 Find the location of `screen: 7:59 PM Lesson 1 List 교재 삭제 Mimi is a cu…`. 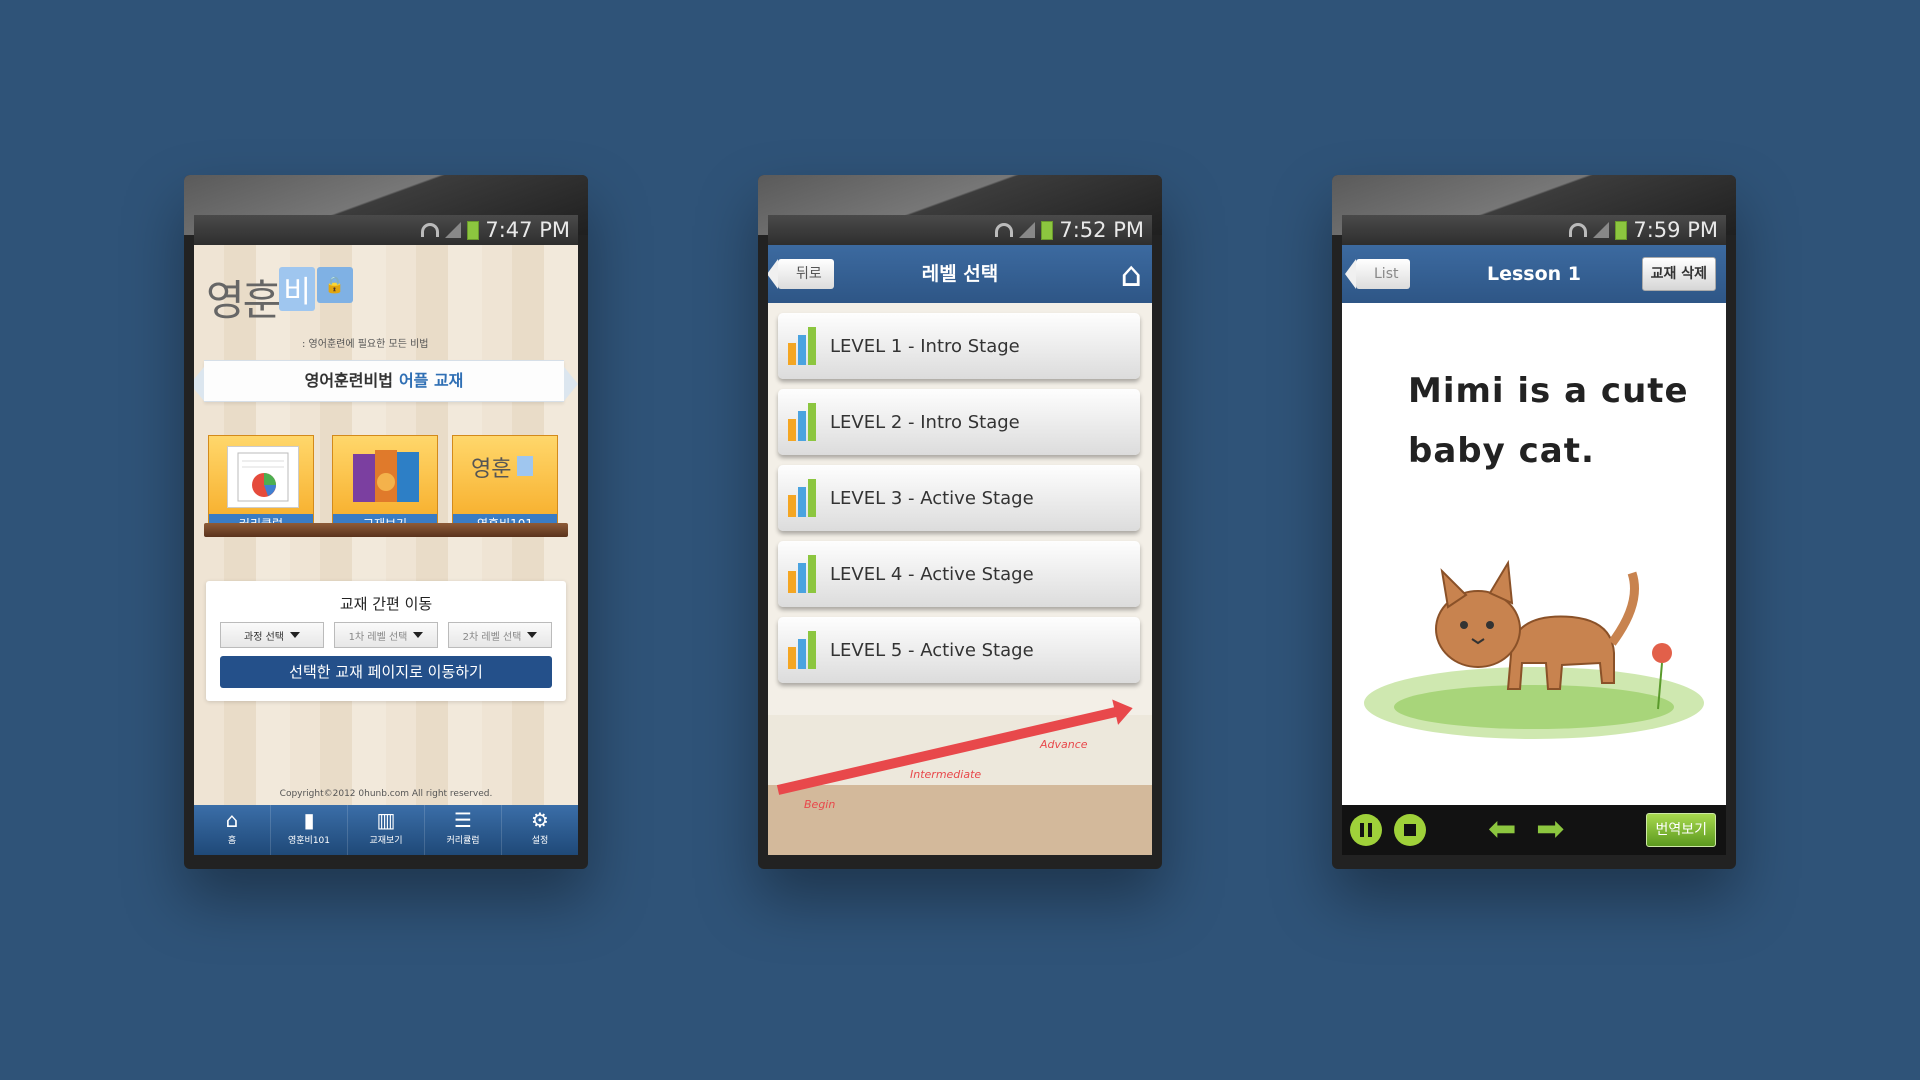

screen: 7:59 PM Lesson 1 List 교재 삭제 Mimi is a cu… is located at coordinates (1534, 535).